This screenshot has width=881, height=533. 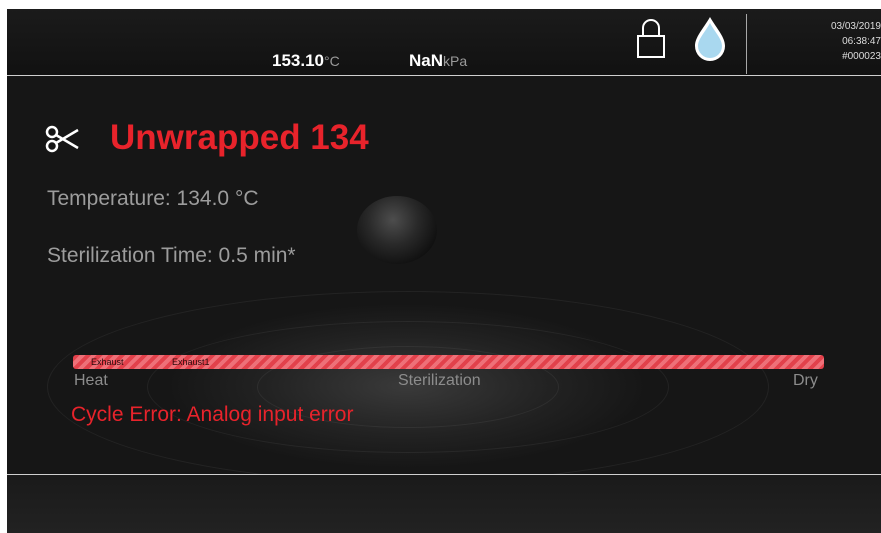 What do you see at coordinates (298, 60) in the screenshot?
I see `temperature-value: 153.10` at bounding box center [298, 60].